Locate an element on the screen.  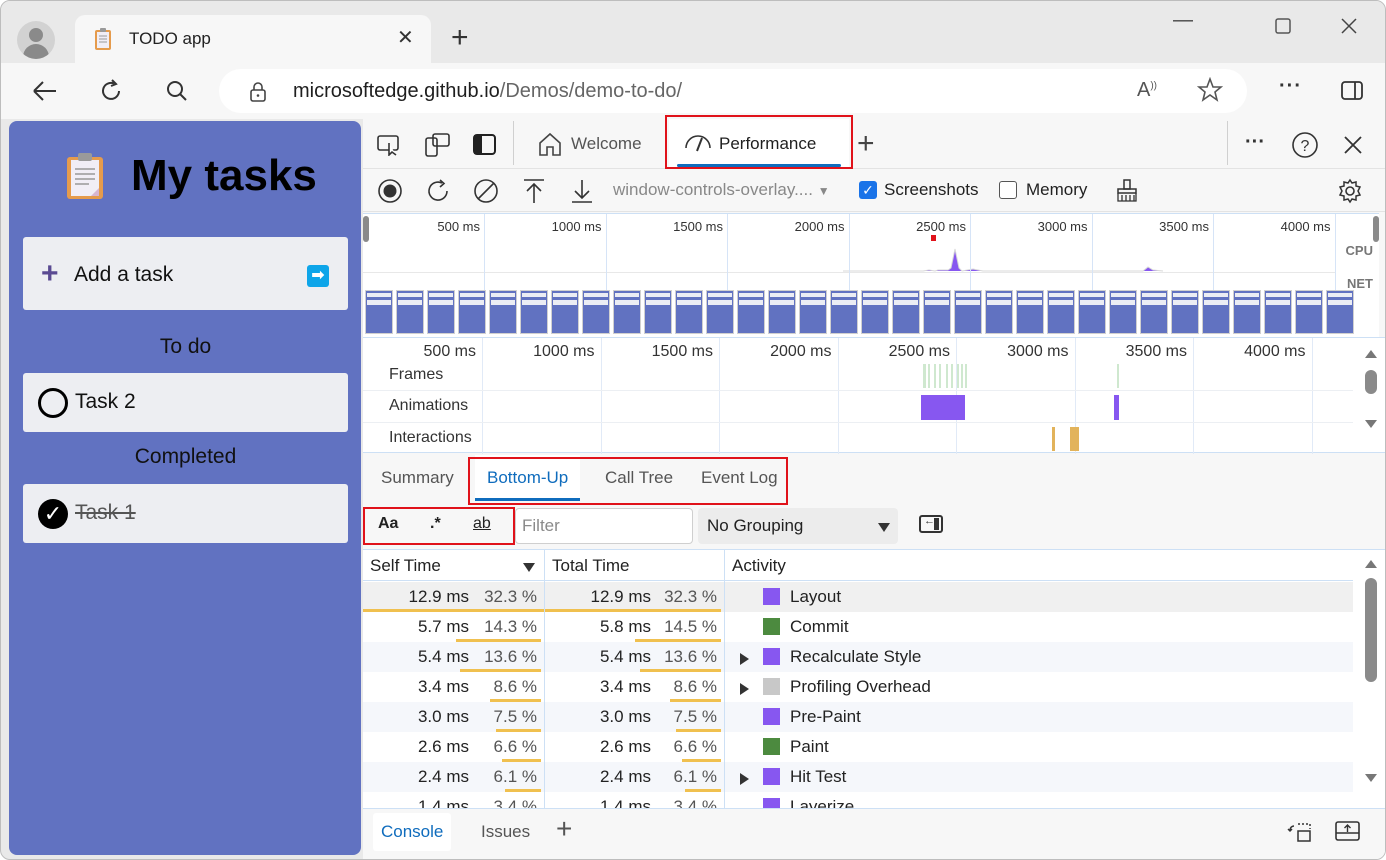
tab-event-log: Event Log is located at coordinates (739, 478).